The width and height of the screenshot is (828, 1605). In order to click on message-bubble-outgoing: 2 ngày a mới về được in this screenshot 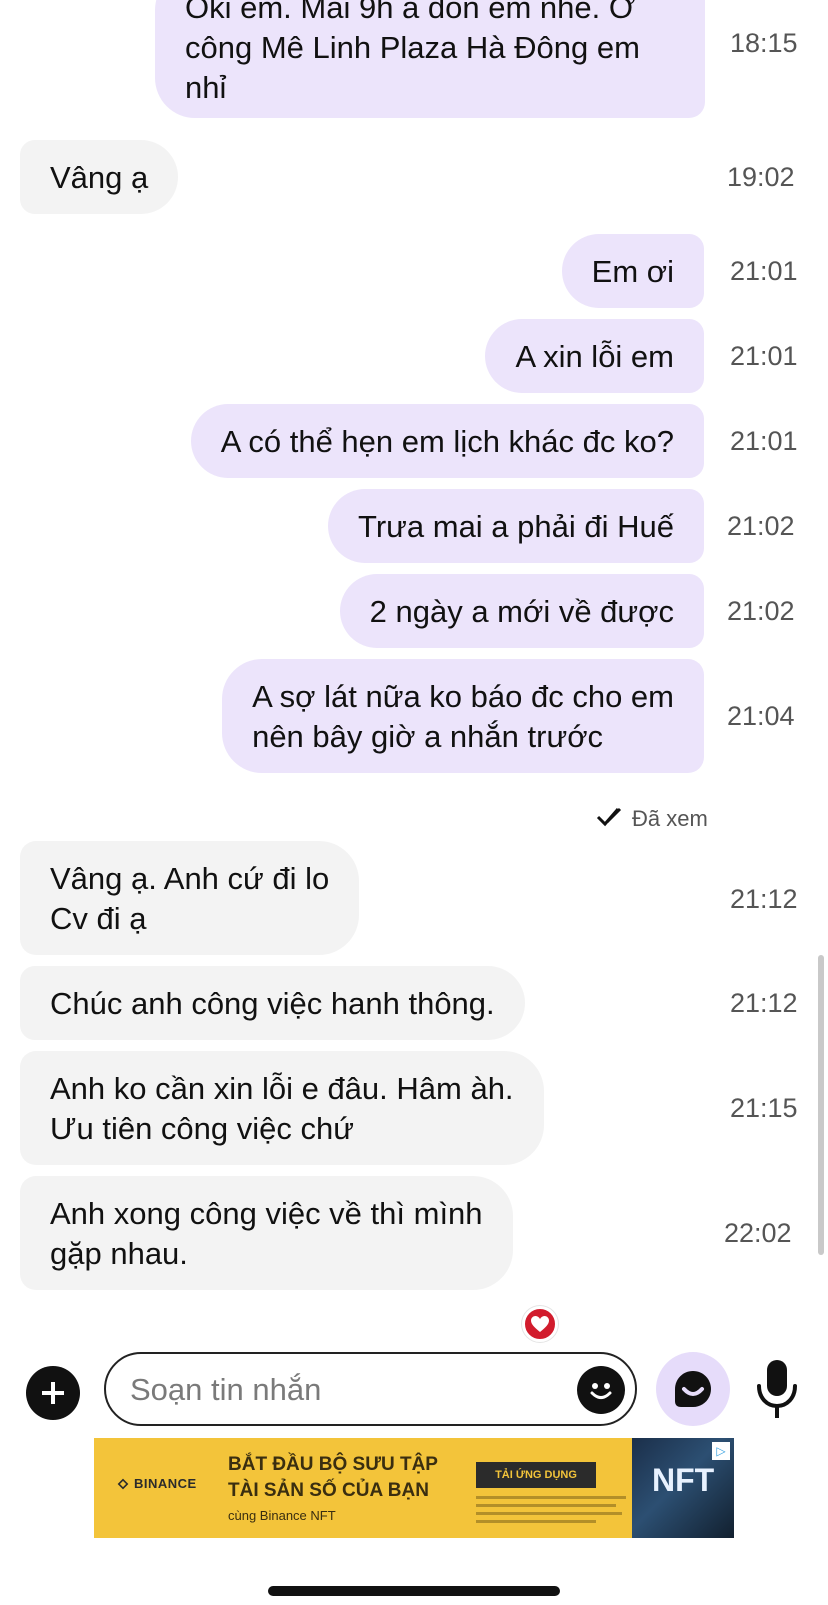, I will do `click(521, 611)`.